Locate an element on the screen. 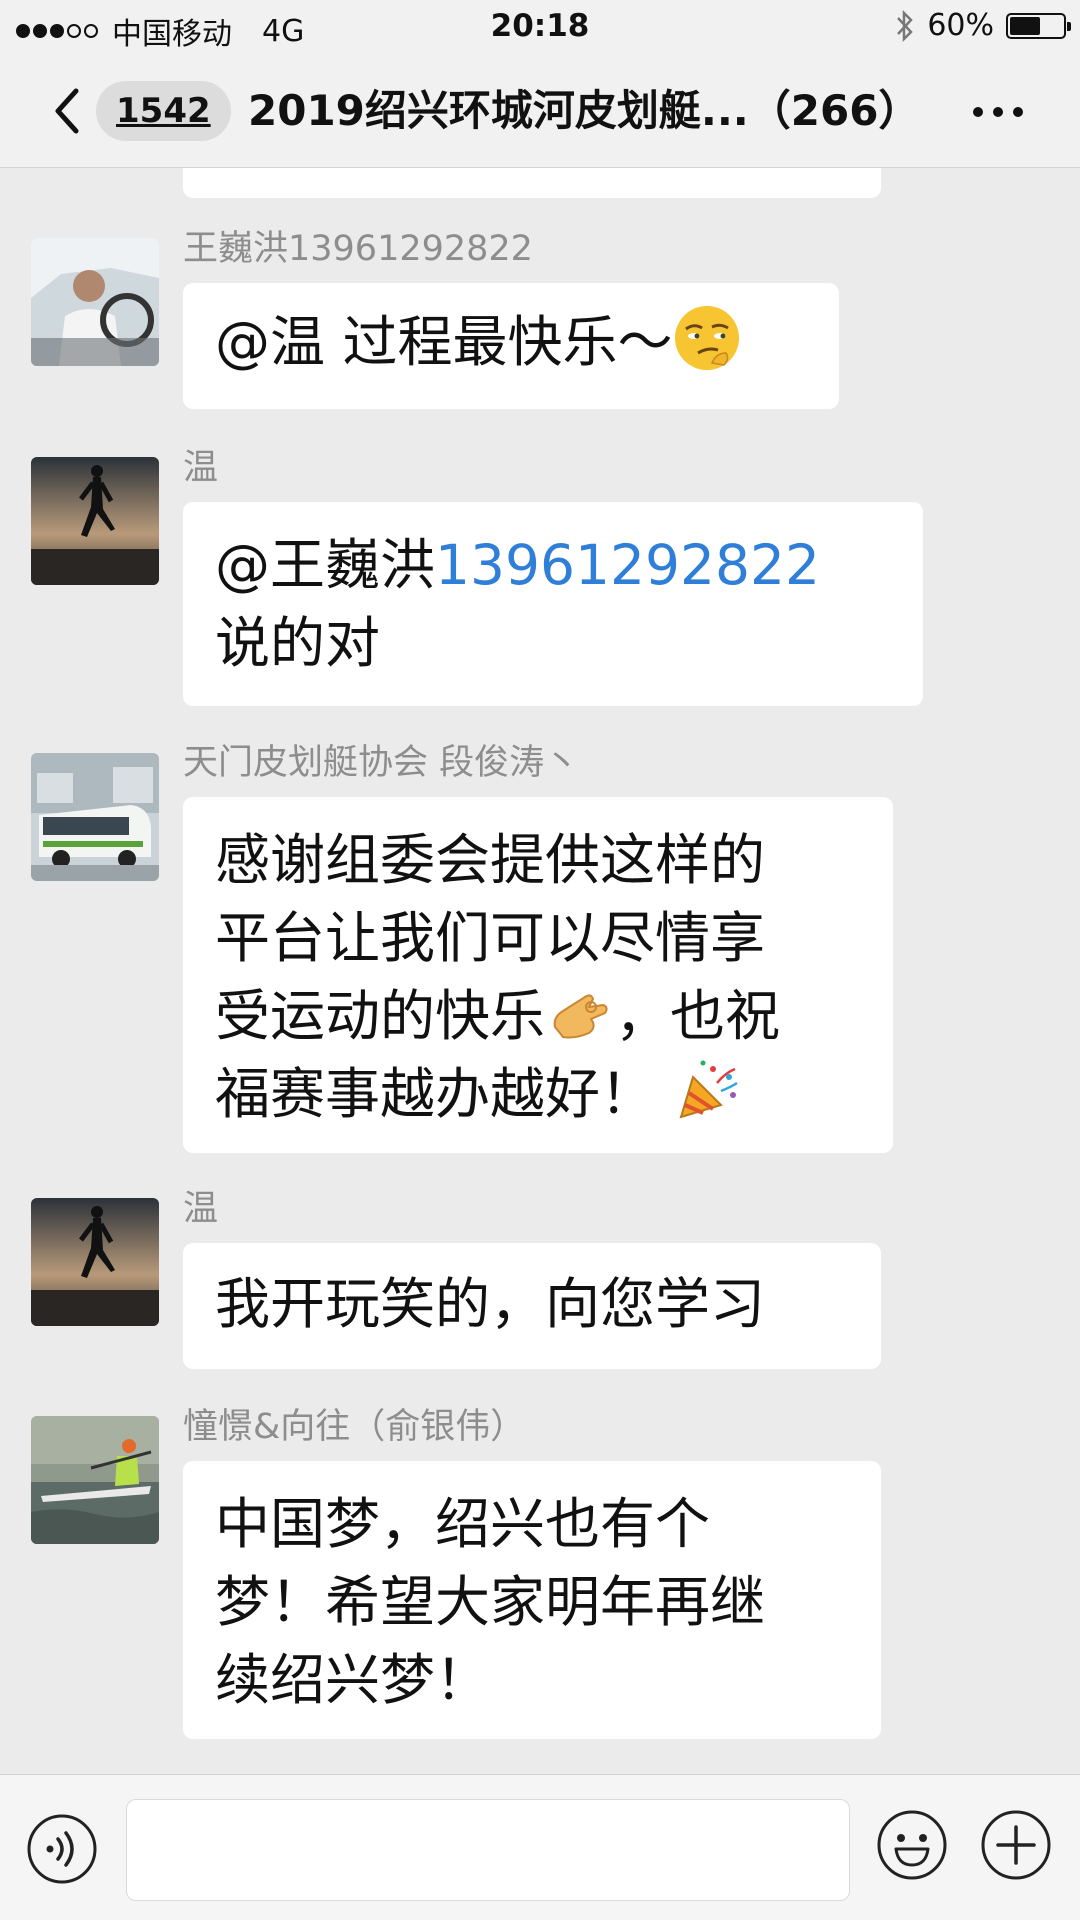 Image resolution: width=1080 pixels, height=1920 pixels. message-line: 感谢组委会提供这样的 is located at coordinates (490, 860).